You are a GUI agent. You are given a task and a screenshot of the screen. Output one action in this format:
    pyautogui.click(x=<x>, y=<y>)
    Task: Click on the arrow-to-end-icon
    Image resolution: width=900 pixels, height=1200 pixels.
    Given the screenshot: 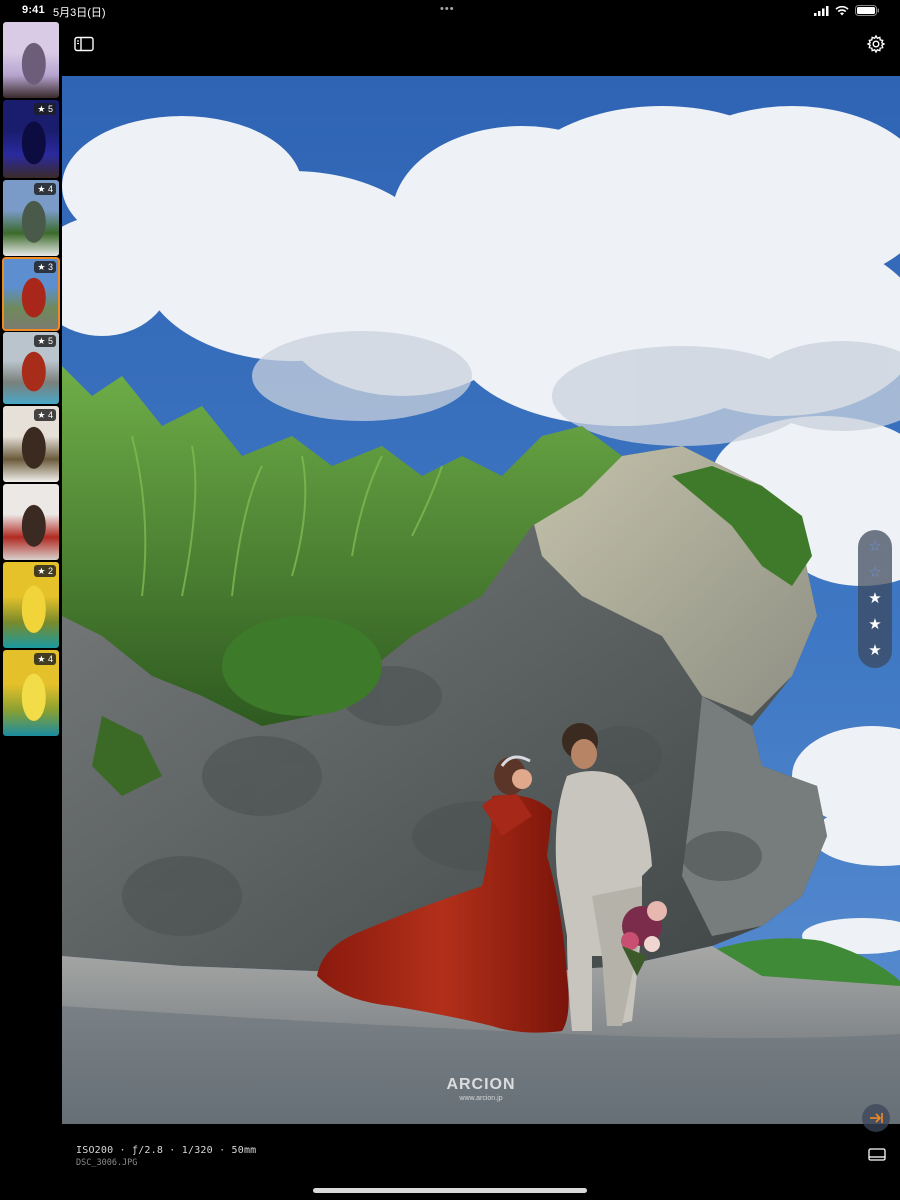 What is the action you would take?
    pyautogui.click(x=876, y=1118)
    